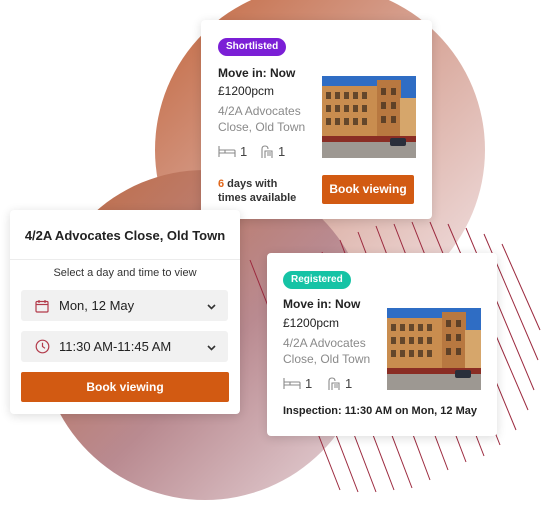 This screenshot has height=507, width=554. What do you see at coordinates (317, 280) in the screenshot?
I see `registered-badge: Registered` at bounding box center [317, 280].